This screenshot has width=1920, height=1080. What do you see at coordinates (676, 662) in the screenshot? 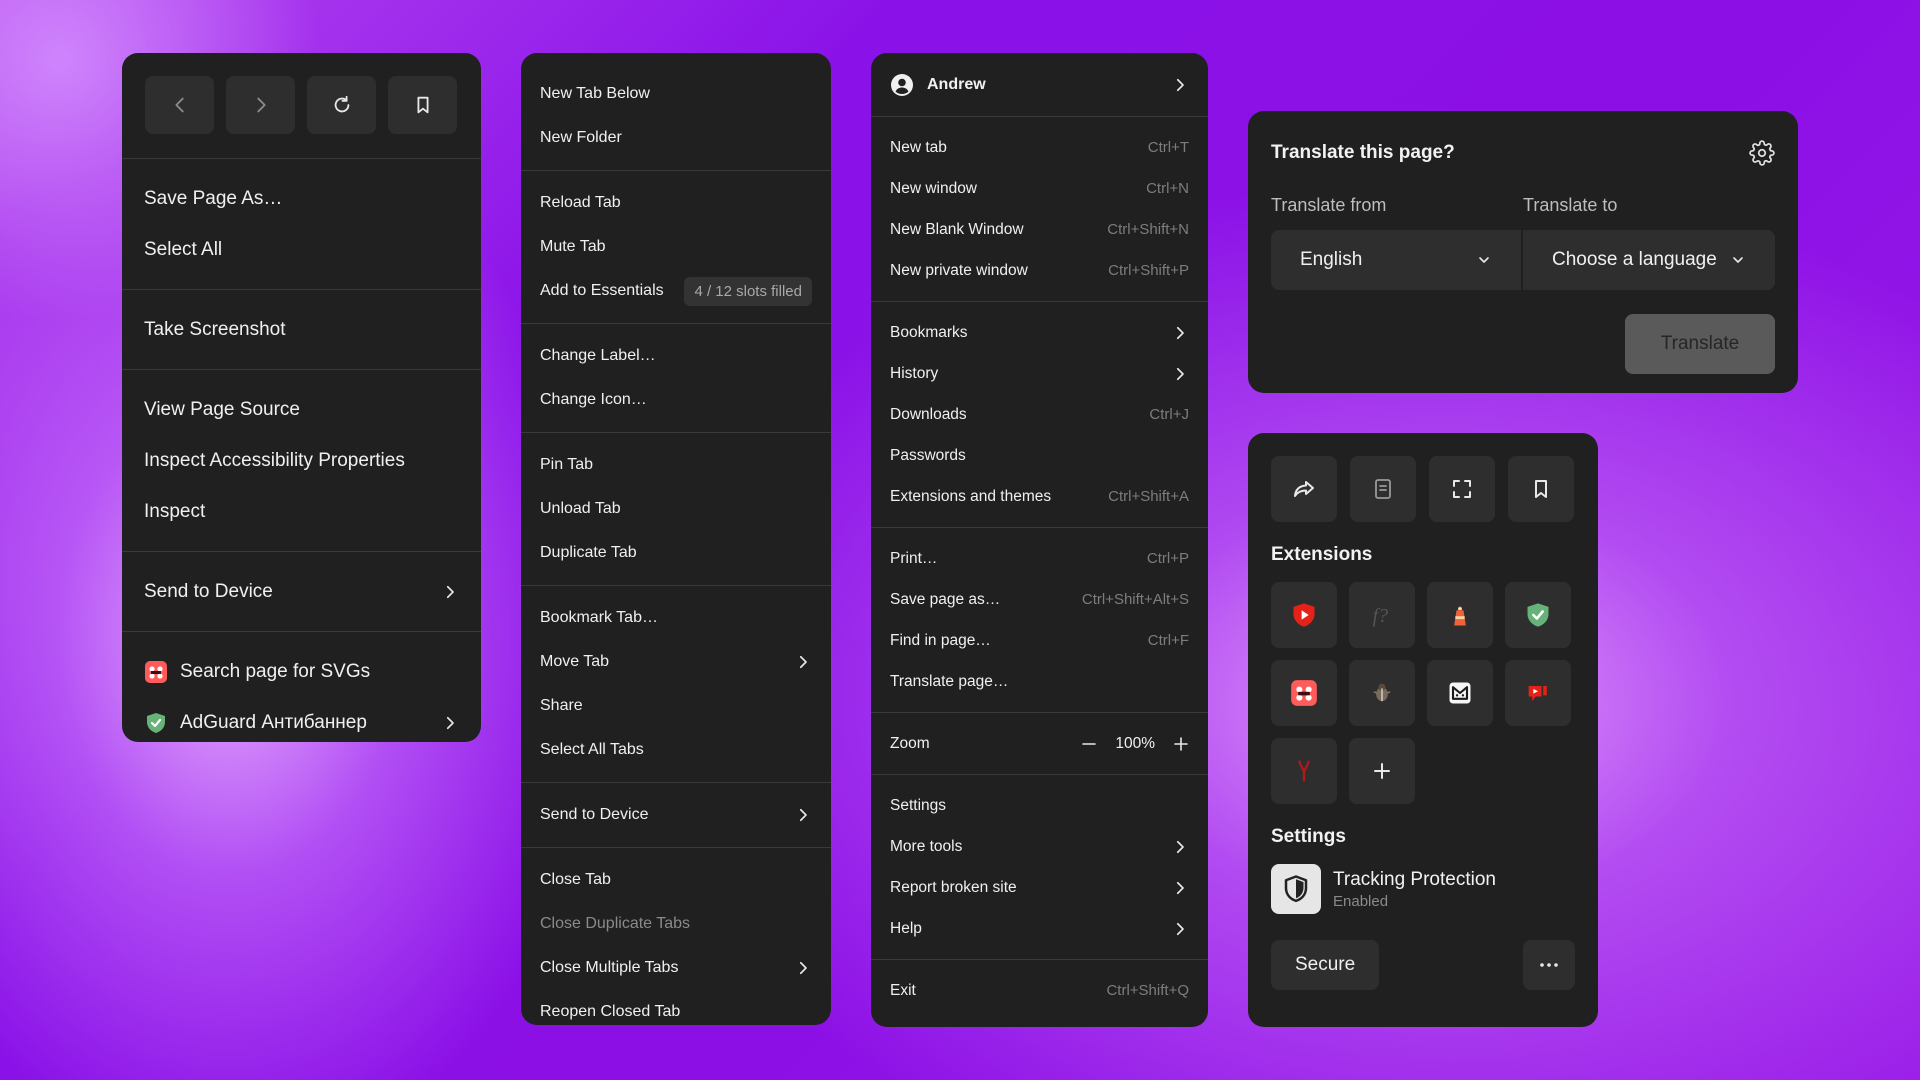
I see `move-tab-item: Move Tab` at bounding box center [676, 662].